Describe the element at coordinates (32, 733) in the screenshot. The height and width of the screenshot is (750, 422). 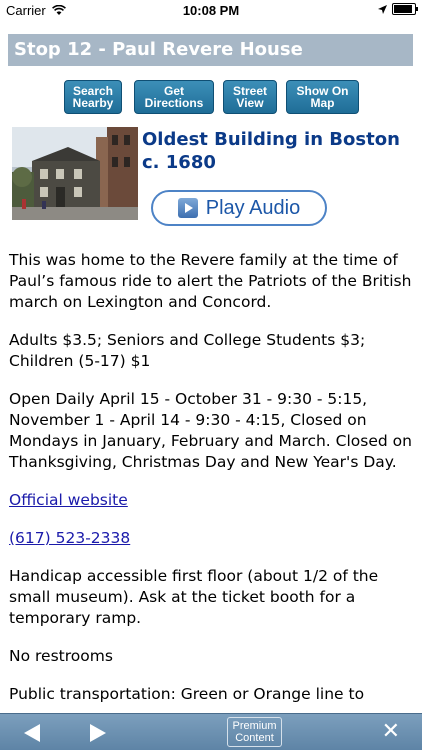
I see `back-arrow-icon` at that location.